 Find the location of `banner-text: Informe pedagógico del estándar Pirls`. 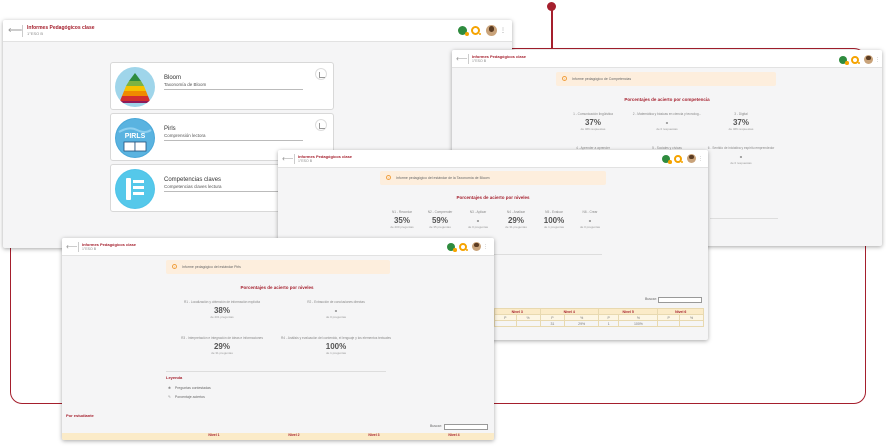

banner-text: Informe pedagógico del estándar Pirls is located at coordinates (211, 267).